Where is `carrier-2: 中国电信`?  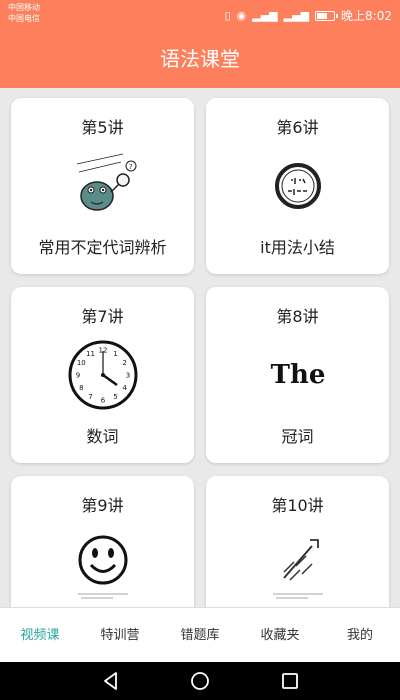
carrier-2: 中国电信 is located at coordinates (24, 18).